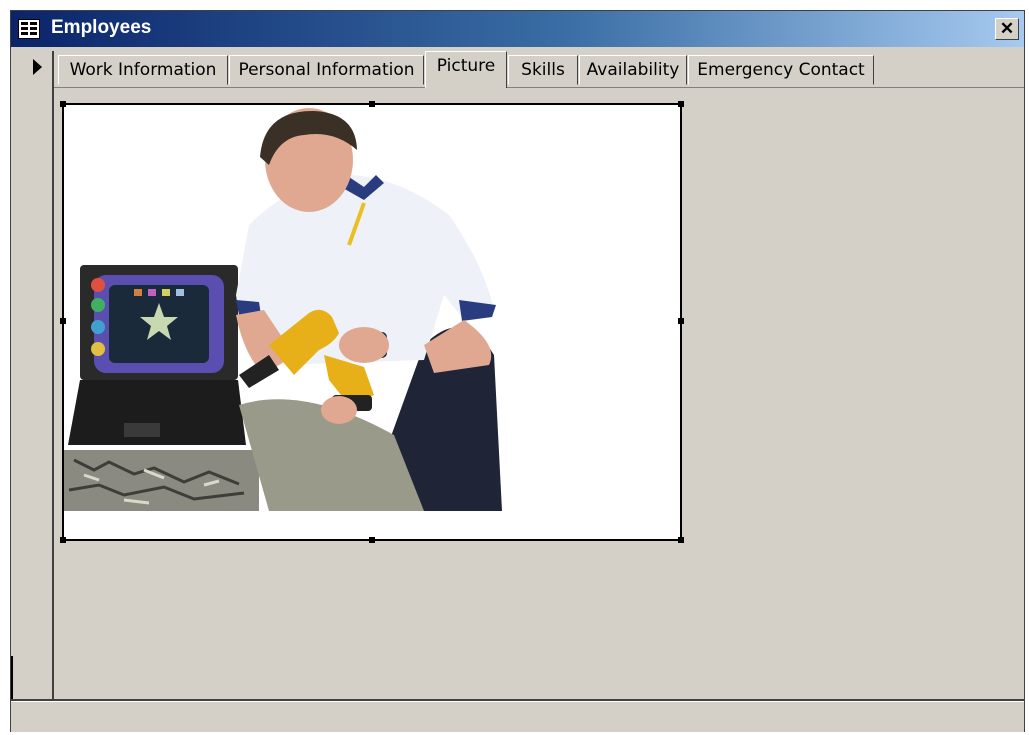 This screenshot has width=1029, height=735. What do you see at coordinates (517, 29) in the screenshot?
I see `title-bar: Employees ✕` at bounding box center [517, 29].